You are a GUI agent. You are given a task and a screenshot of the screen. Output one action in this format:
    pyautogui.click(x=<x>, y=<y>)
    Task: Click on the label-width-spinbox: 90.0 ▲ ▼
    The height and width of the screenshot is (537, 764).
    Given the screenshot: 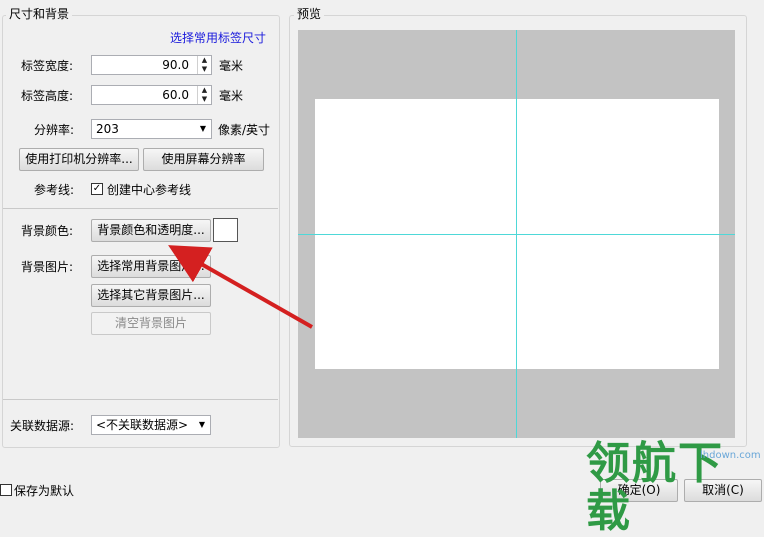 What is the action you would take?
    pyautogui.click(x=151, y=65)
    